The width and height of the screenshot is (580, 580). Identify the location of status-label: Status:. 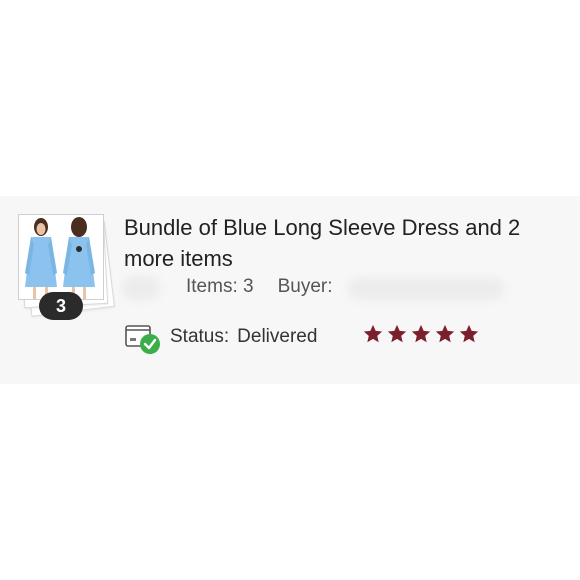
(200, 336).